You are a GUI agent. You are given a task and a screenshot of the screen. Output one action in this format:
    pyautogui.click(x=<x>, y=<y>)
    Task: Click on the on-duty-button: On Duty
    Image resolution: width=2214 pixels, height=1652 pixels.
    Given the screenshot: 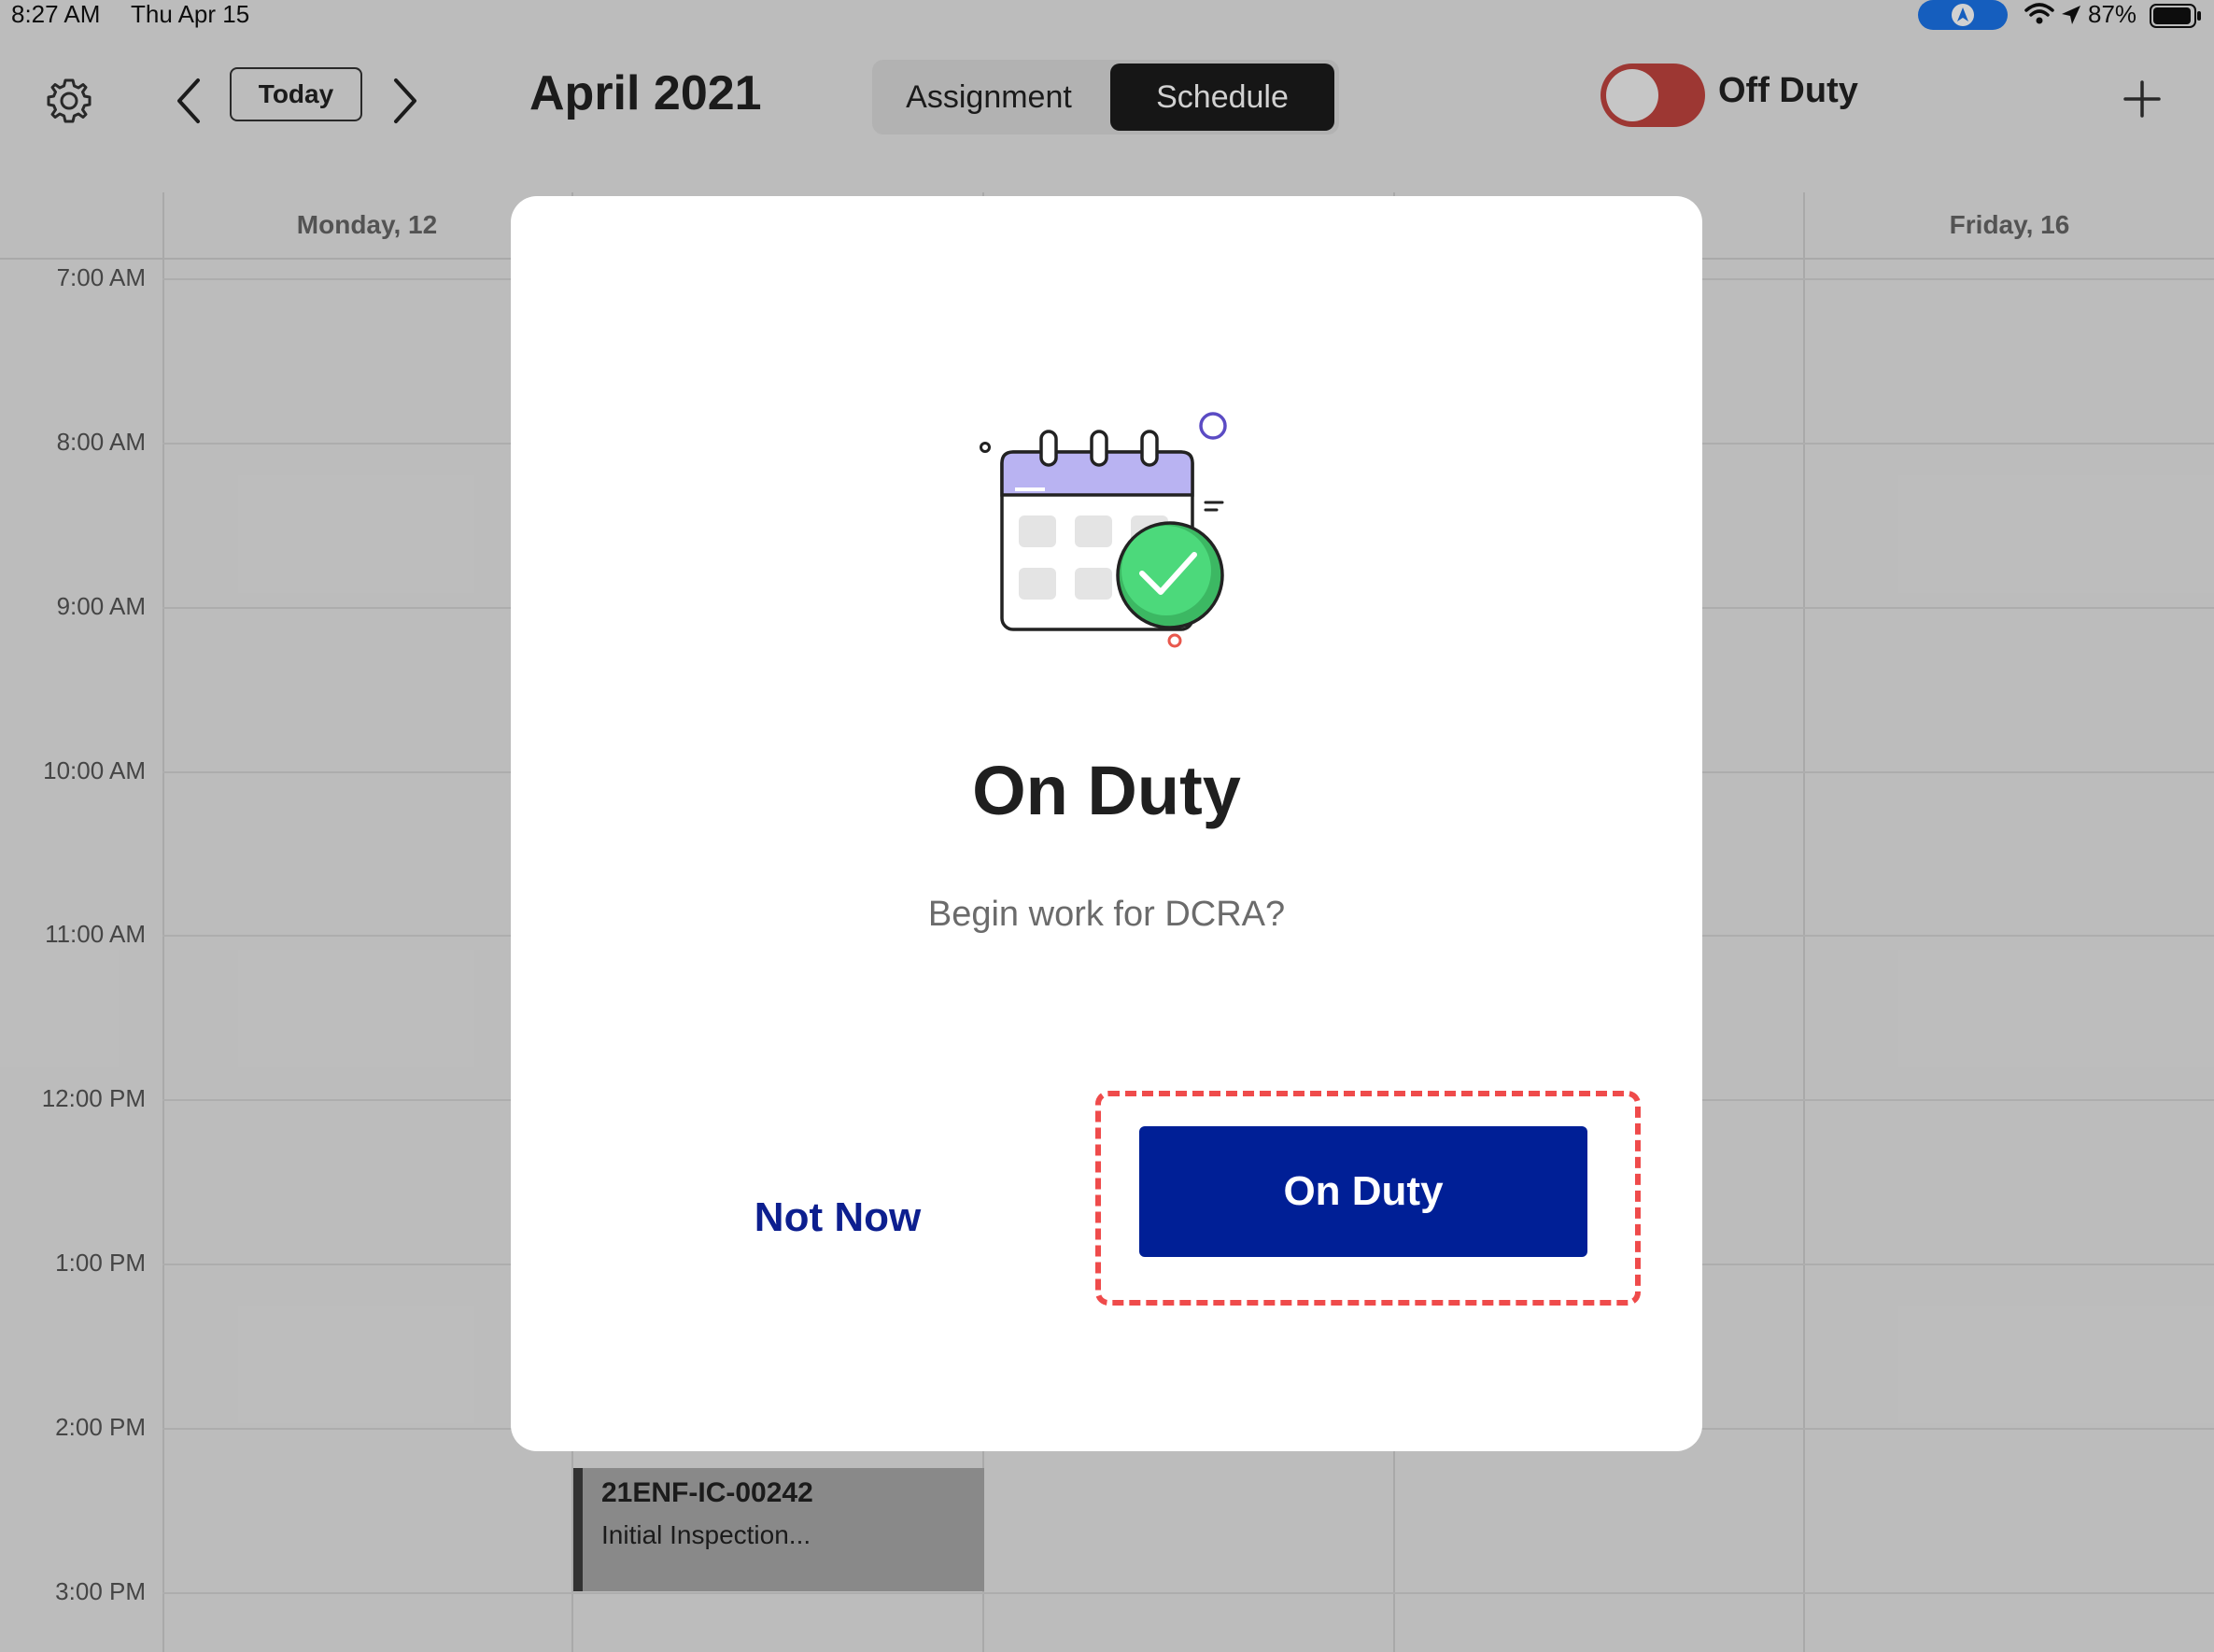 What is the action you would take?
    pyautogui.click(x=1363, y=1191)
    